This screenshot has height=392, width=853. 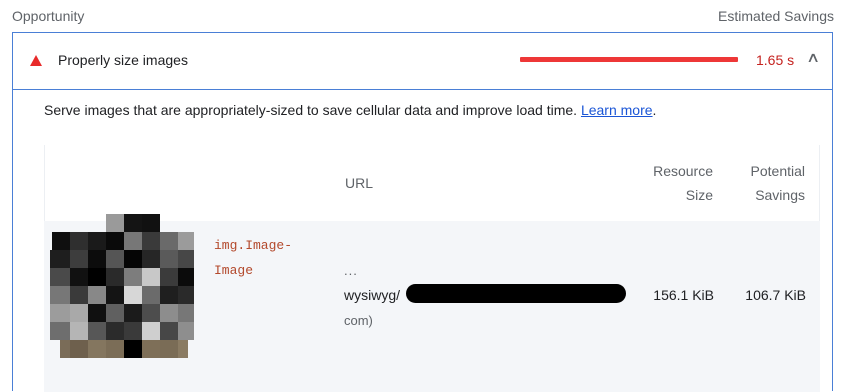 What do you see at coordinates (683, 171) in the screenshot?
I see `resource-size-header-line1: Resource` at bounding box center [683, 171].